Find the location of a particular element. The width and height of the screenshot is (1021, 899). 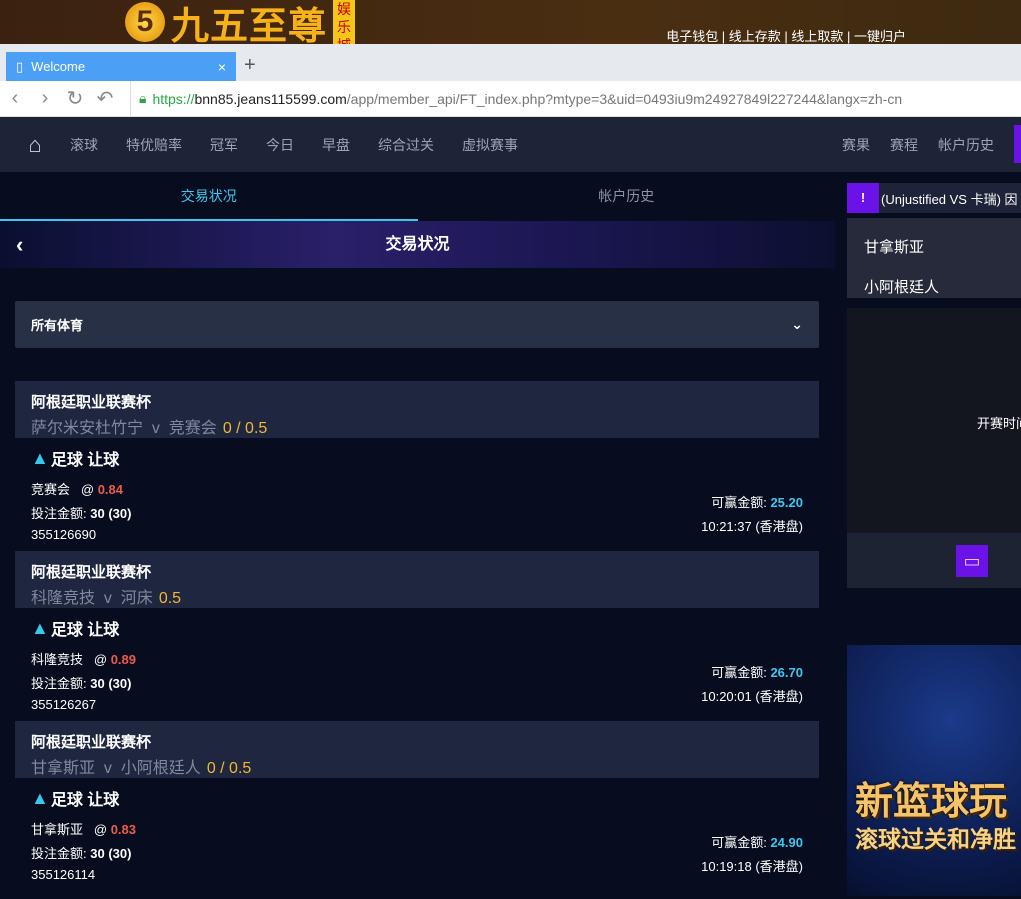

home-team: 萨尔米安杜竹宁 is located at coordinates (87, 428).